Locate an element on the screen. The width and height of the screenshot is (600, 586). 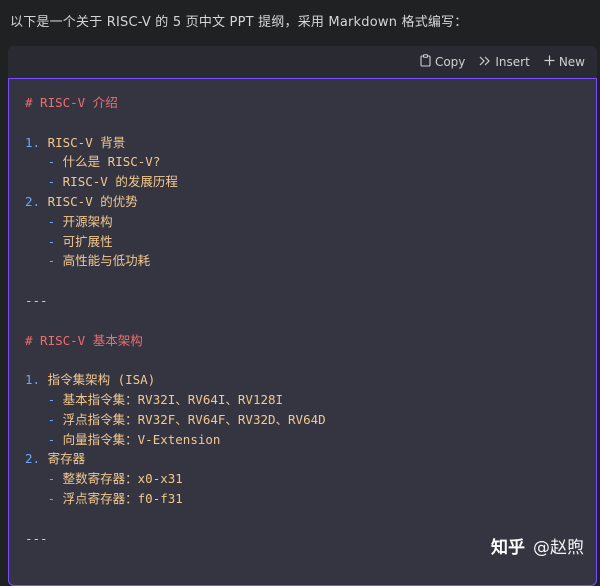
insert-label: Insert is located at coordinates (512, 62).